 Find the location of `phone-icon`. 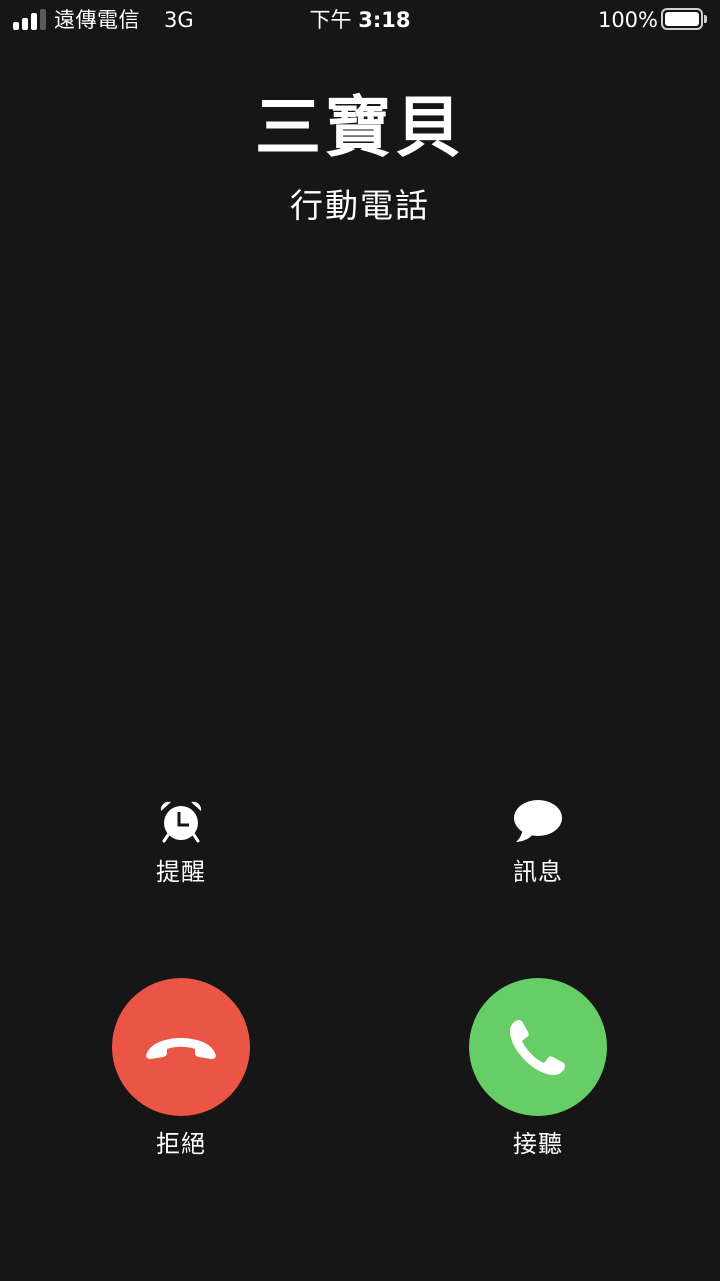

phone-icon is located at coordinates (537, 1047).